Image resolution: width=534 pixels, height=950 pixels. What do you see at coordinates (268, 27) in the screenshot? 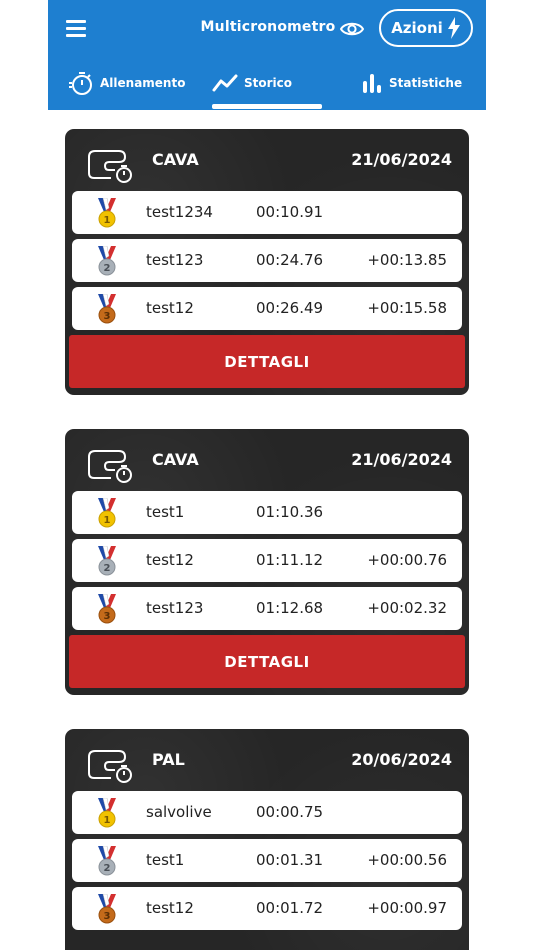
I see `page-title: Multicronometro` at bounding box center [268, 27].